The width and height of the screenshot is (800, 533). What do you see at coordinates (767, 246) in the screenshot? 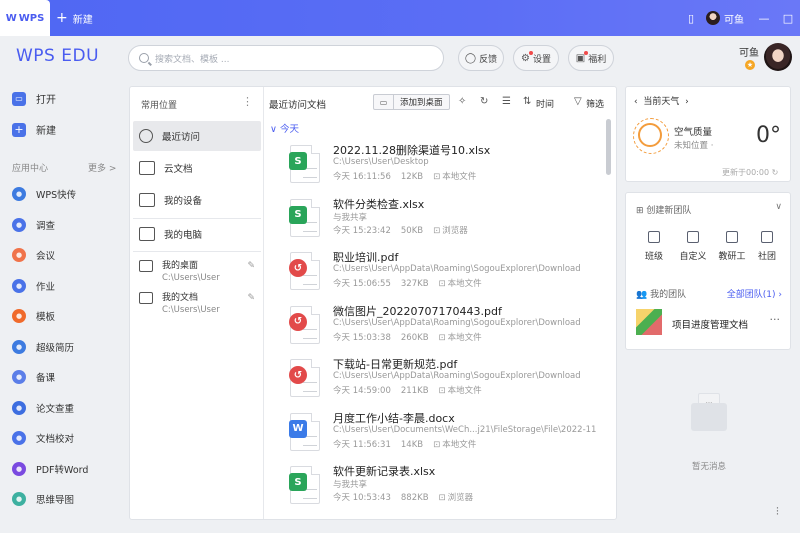
I see `team-type-button: 社团` at bounding box center [767, 246].